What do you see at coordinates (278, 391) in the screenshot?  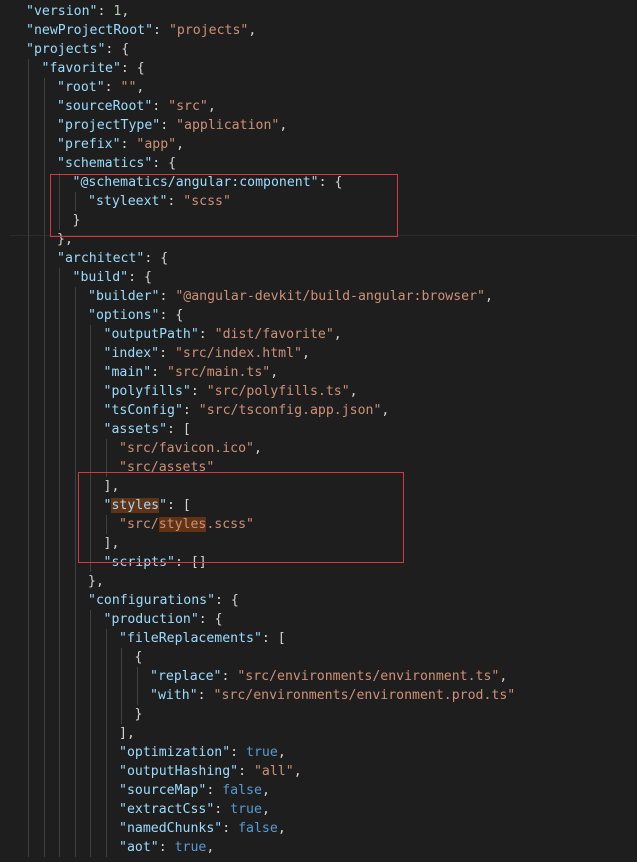 I see `json-string: "src/polyfills.ts"` at bounding box center [278, 391].